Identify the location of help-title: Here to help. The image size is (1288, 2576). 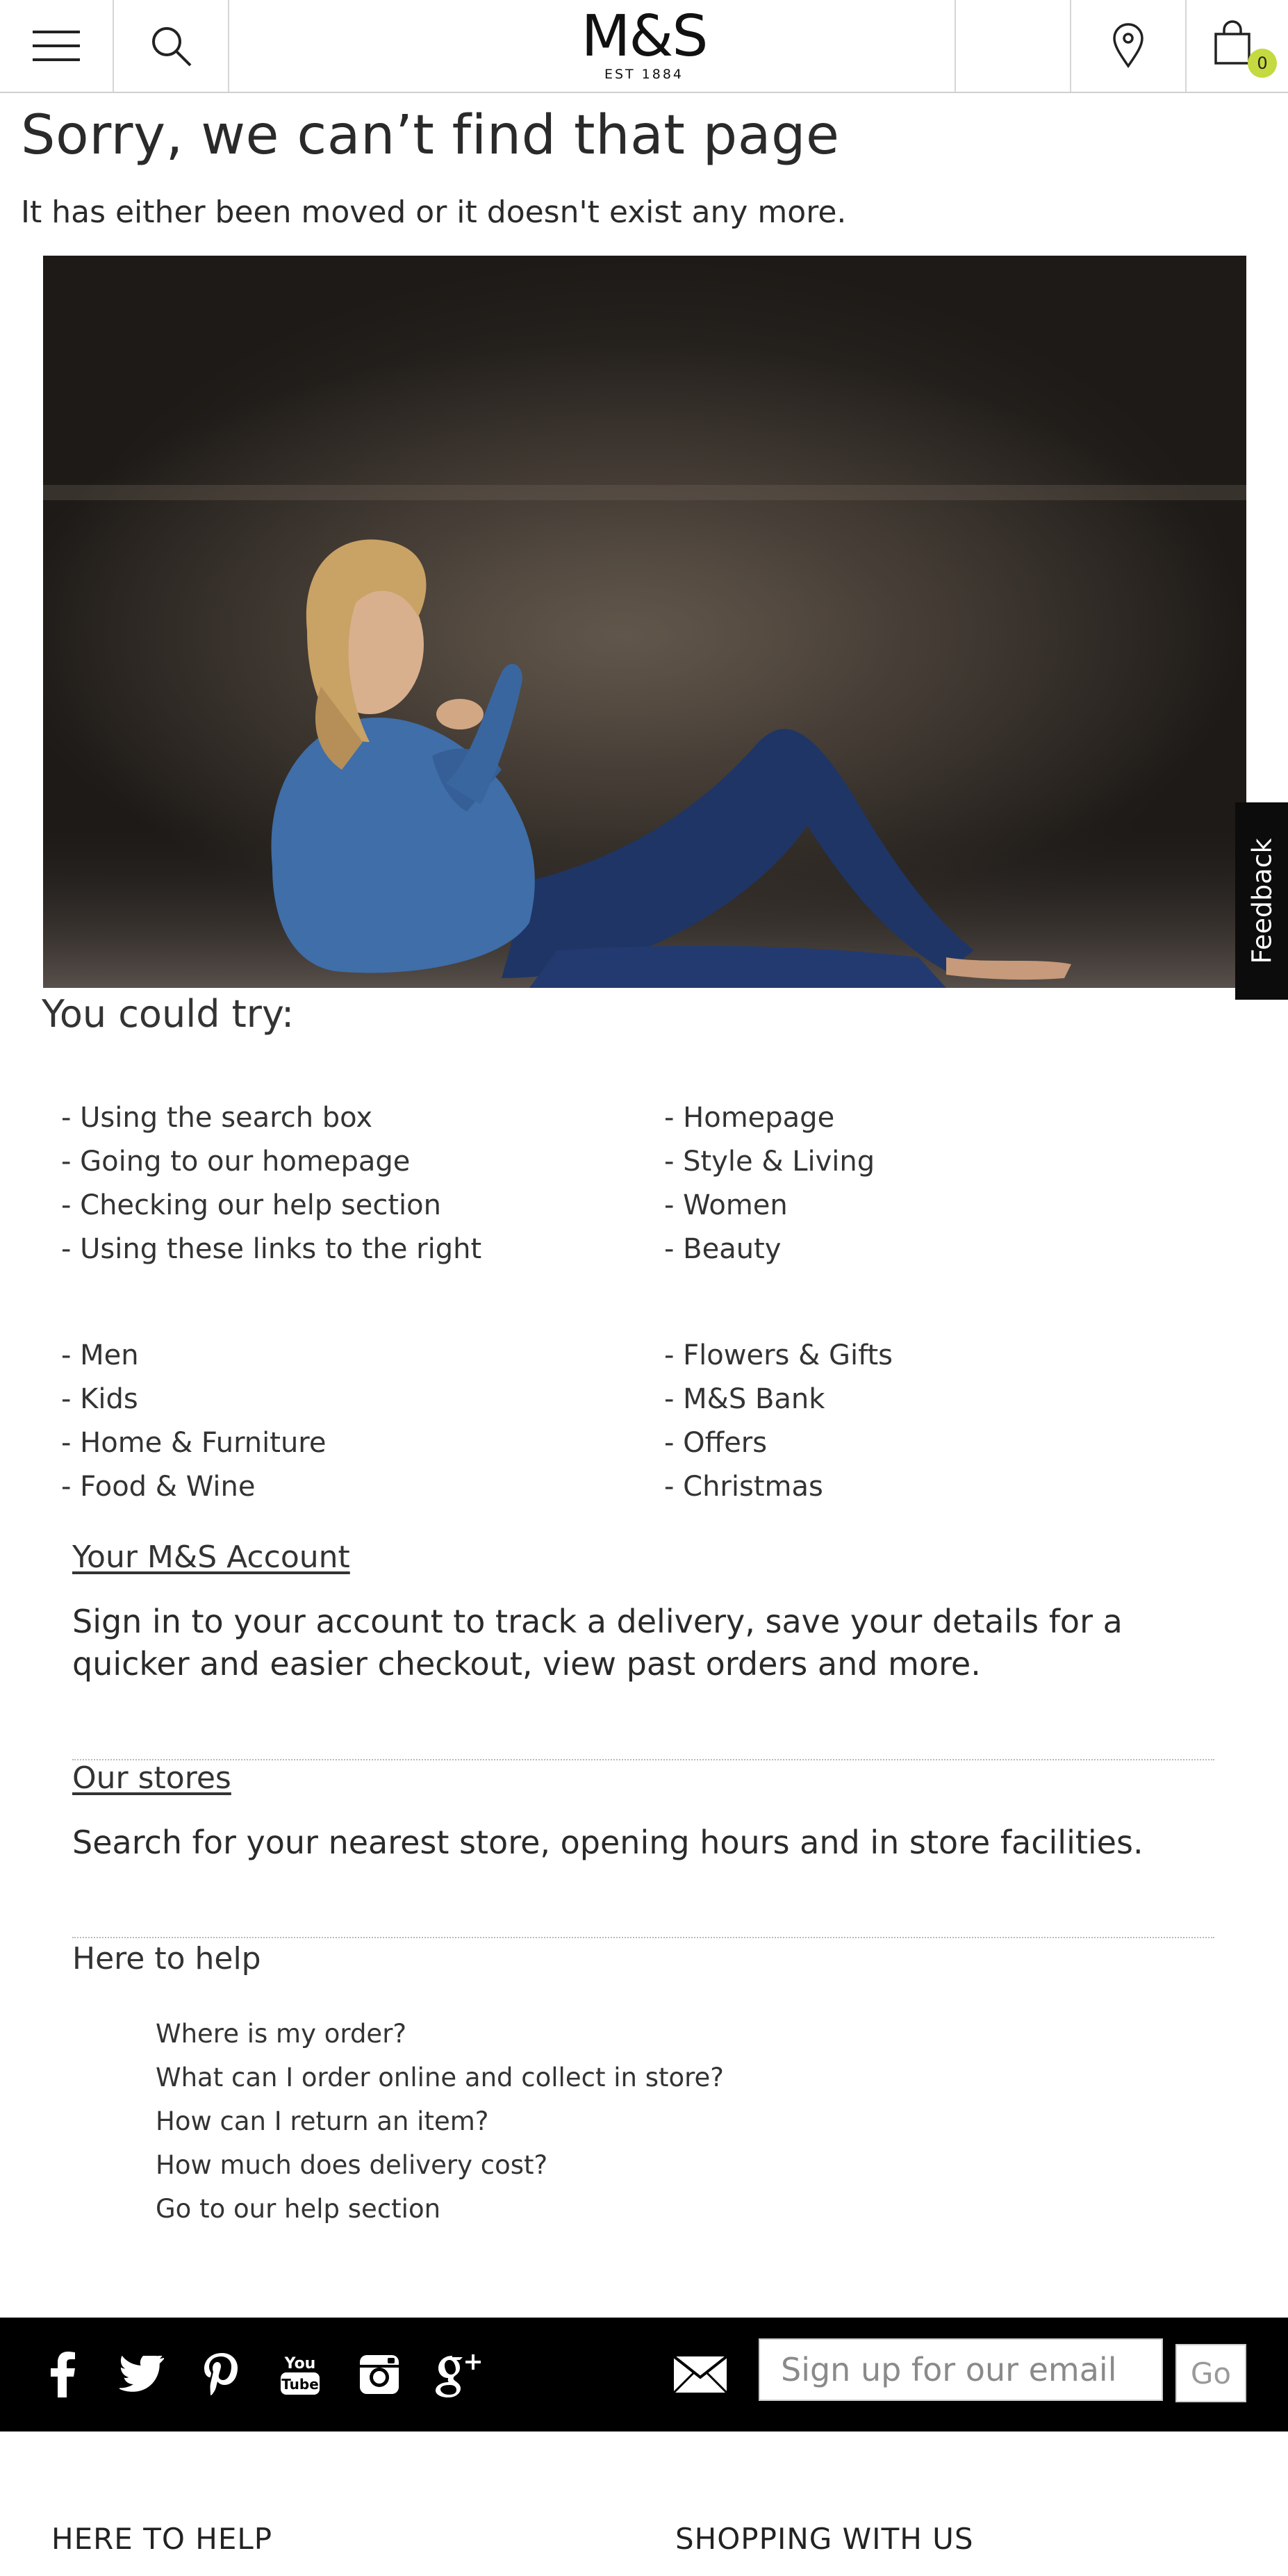
(167, 1959).